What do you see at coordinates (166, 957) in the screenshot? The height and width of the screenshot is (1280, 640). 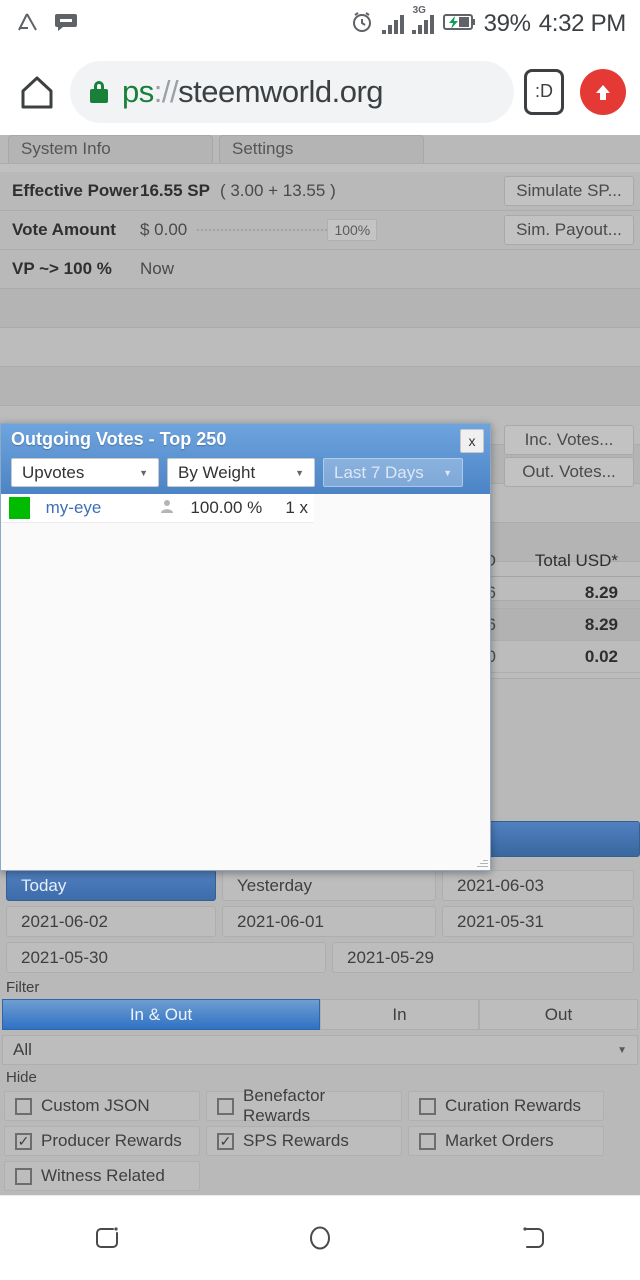 I see `date-cell: 2021-05-30` at bounding box center [166, 957].